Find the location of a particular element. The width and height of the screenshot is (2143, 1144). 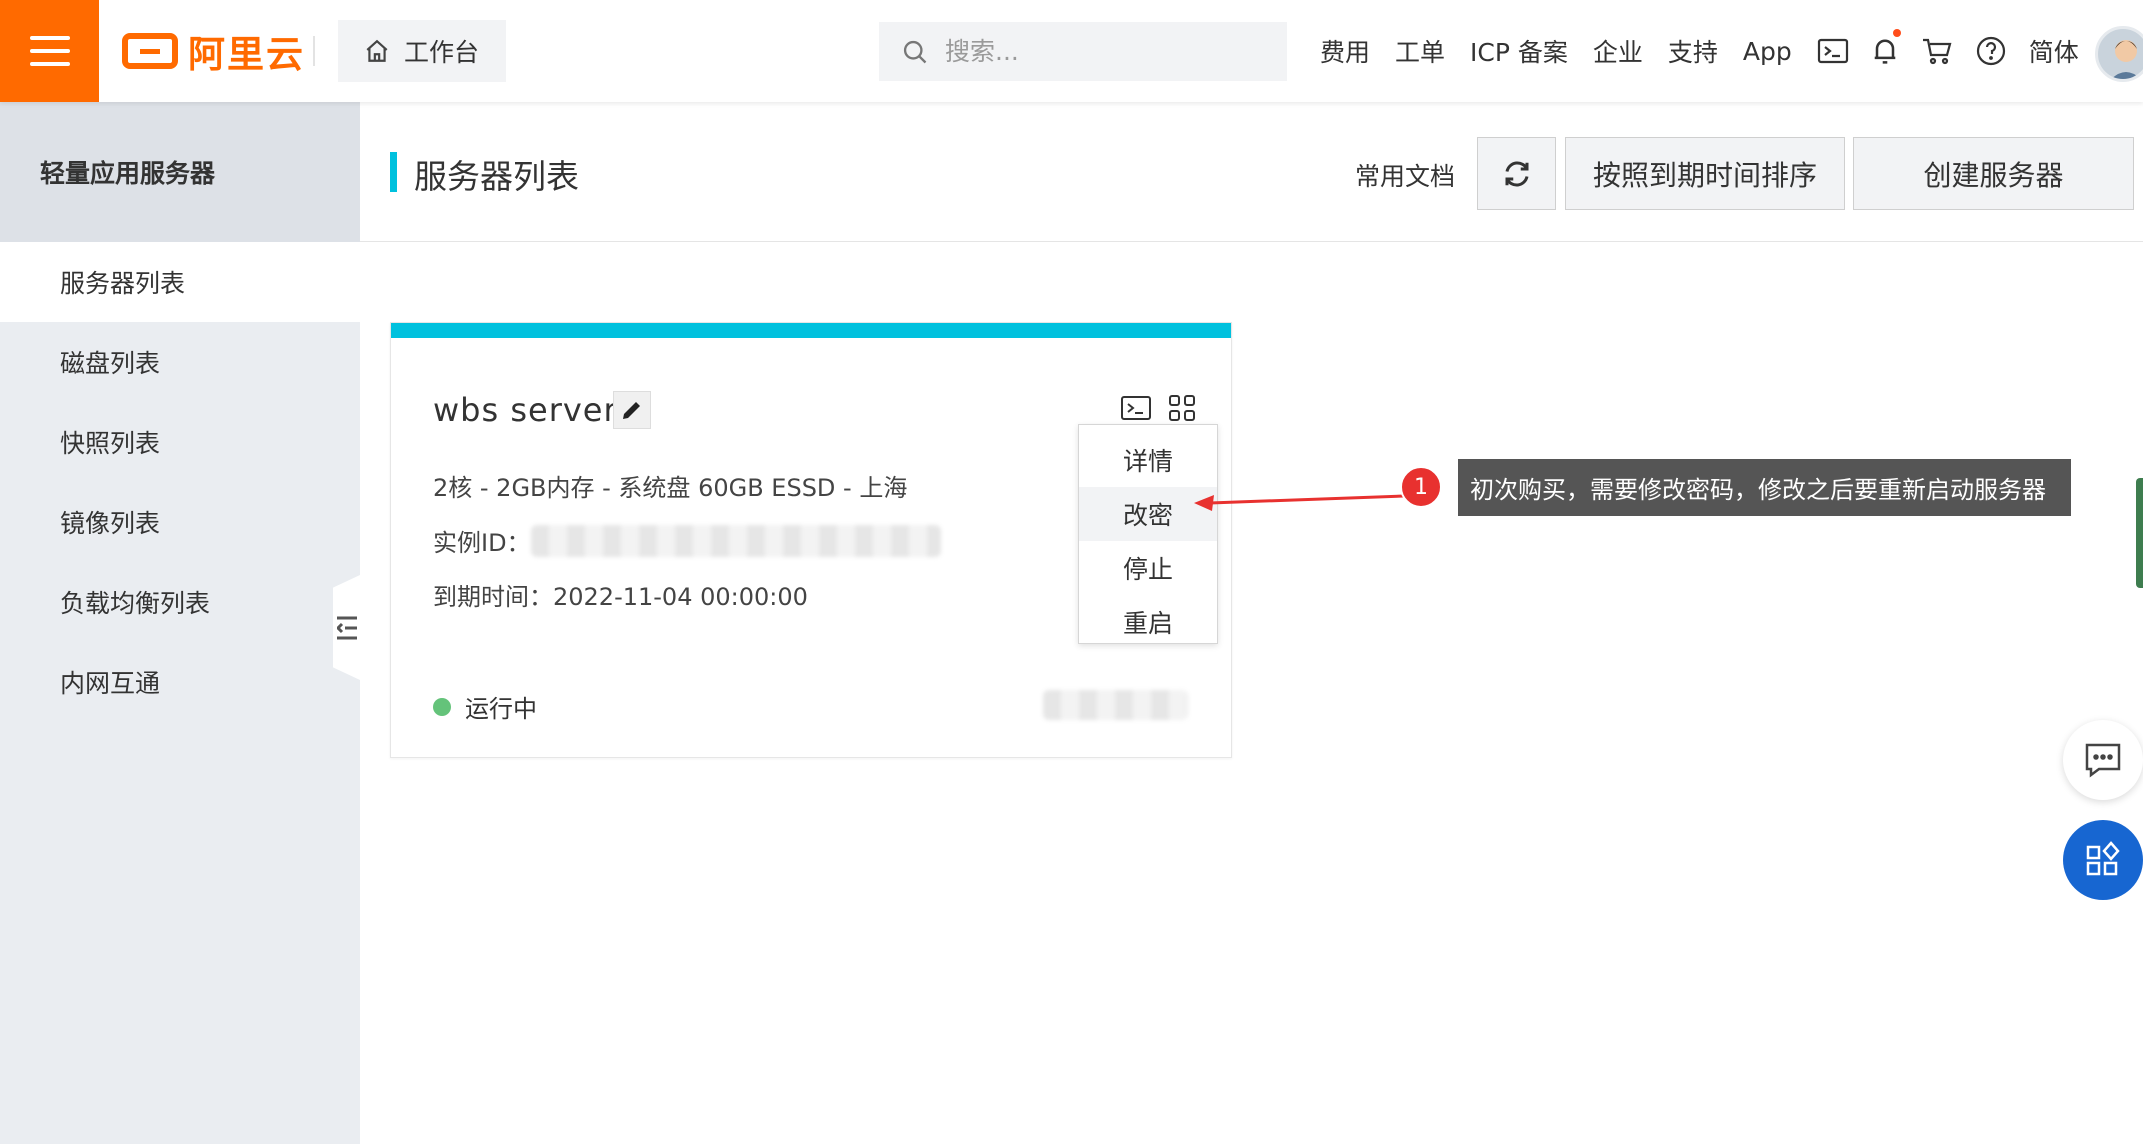

sidebar-item-snapshot-list: 快照列表 is located at coordinates (180, 442).